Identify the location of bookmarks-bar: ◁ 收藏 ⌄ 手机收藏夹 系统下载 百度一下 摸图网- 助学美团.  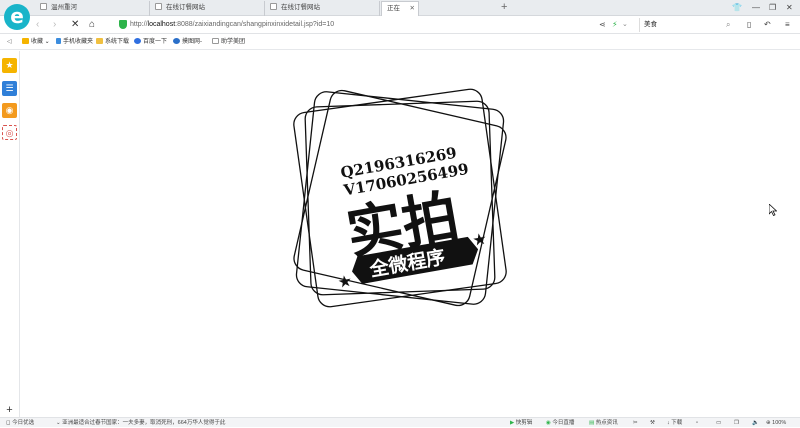
(400, 42).